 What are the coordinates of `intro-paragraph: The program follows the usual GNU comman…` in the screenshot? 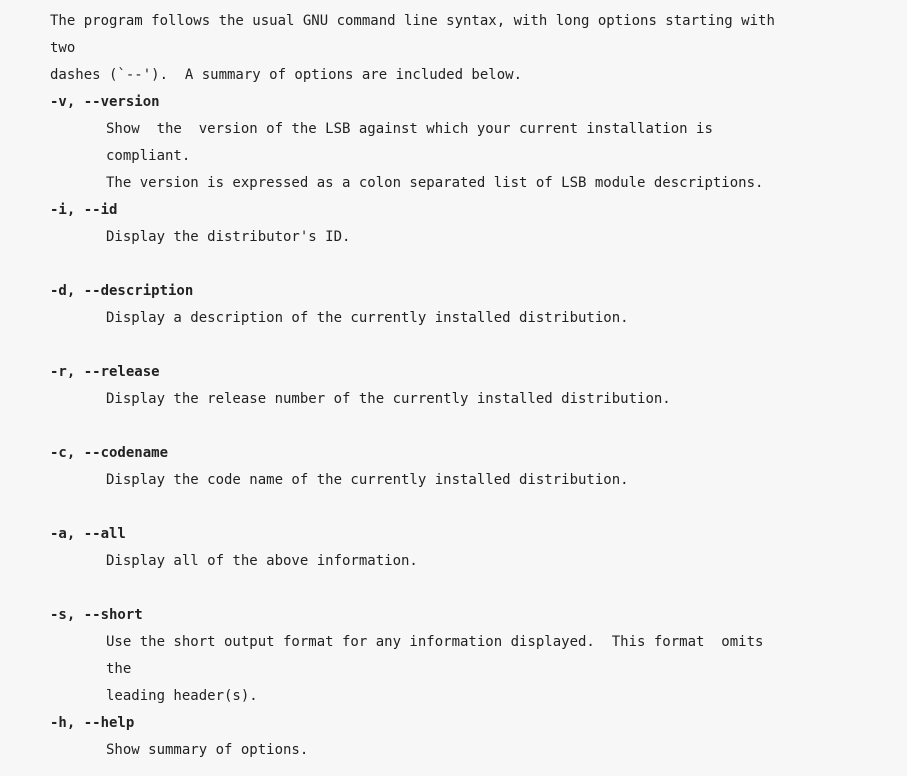 It's located at (412, 48).